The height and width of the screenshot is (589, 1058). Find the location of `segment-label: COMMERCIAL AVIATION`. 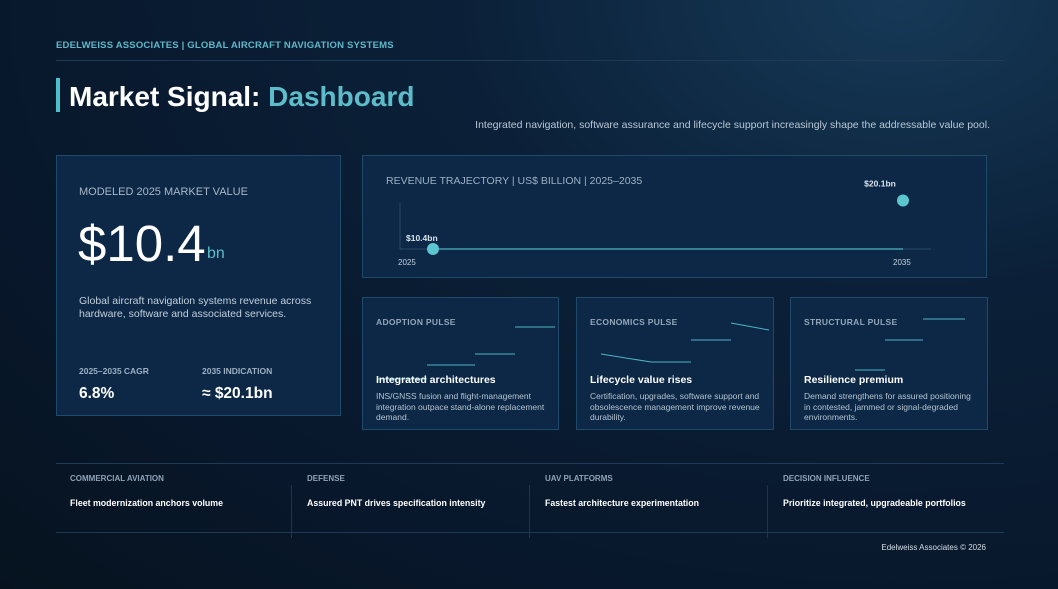

segment-label: COMMERCIAL AVIATION is located at coordinates (117, 478).